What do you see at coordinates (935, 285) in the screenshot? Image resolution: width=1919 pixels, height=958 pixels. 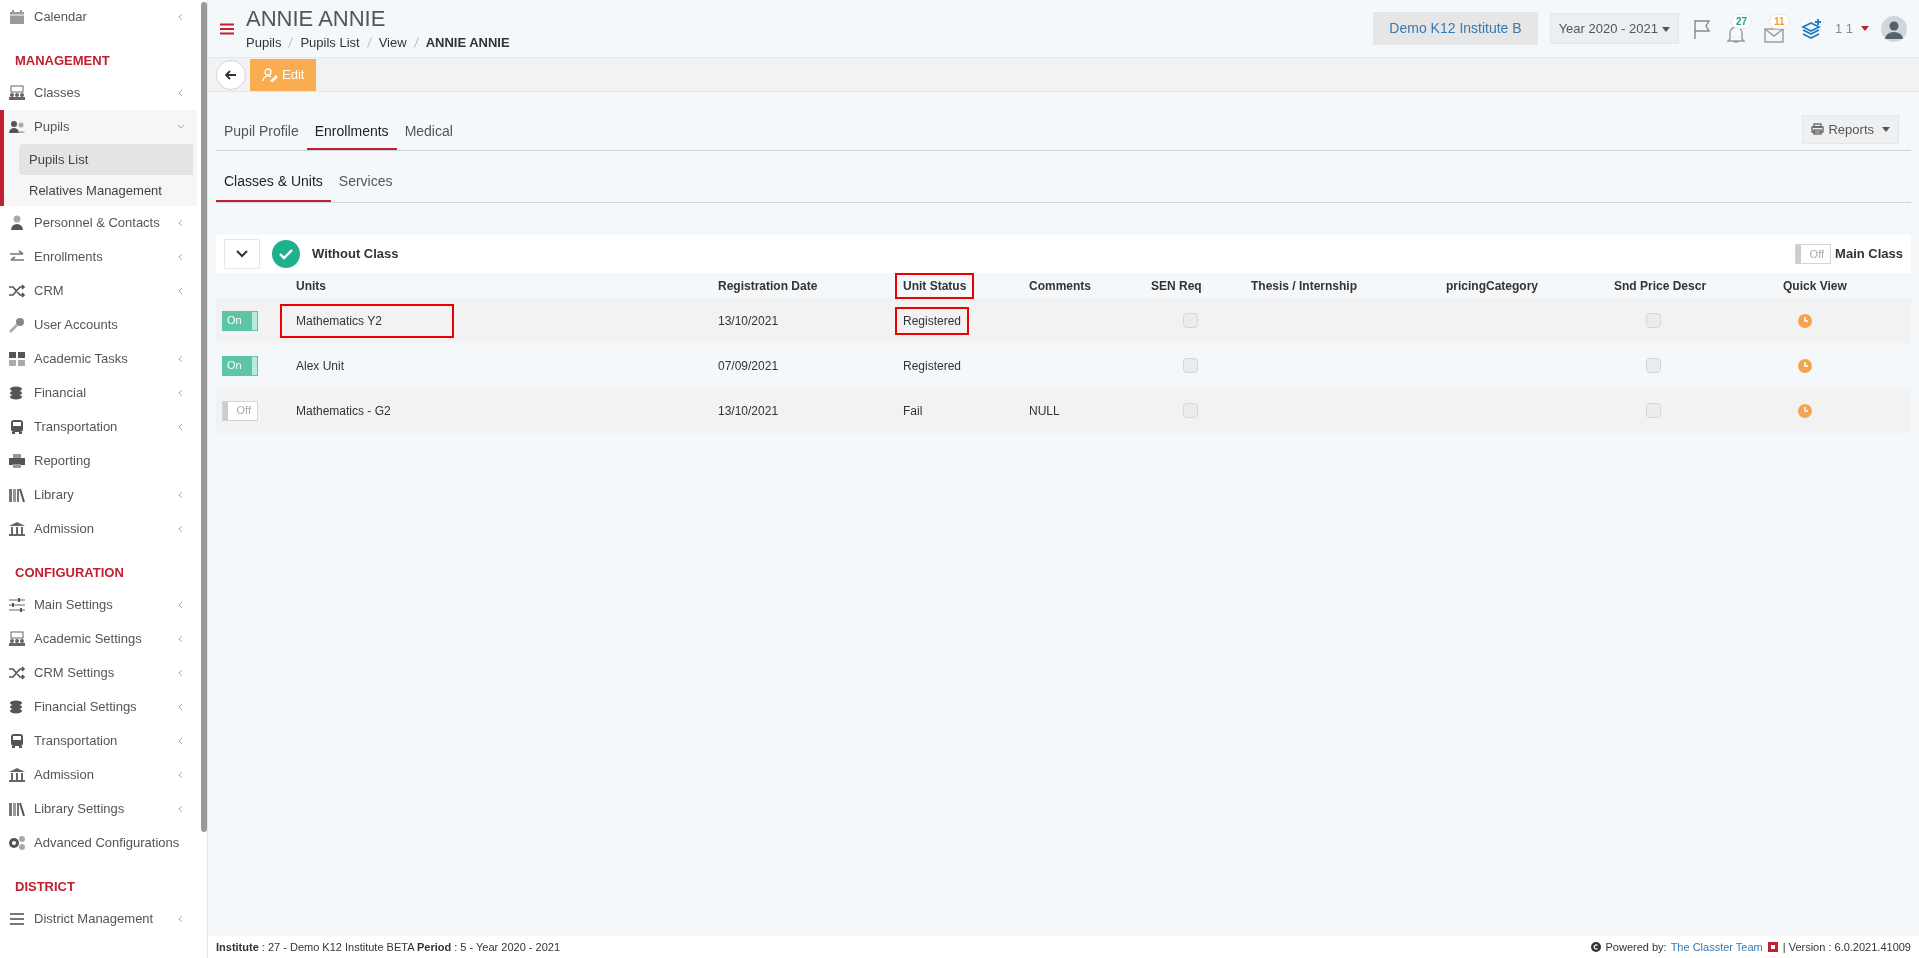 I see `column-header: Unit Status` at bounding box center [935, 285].